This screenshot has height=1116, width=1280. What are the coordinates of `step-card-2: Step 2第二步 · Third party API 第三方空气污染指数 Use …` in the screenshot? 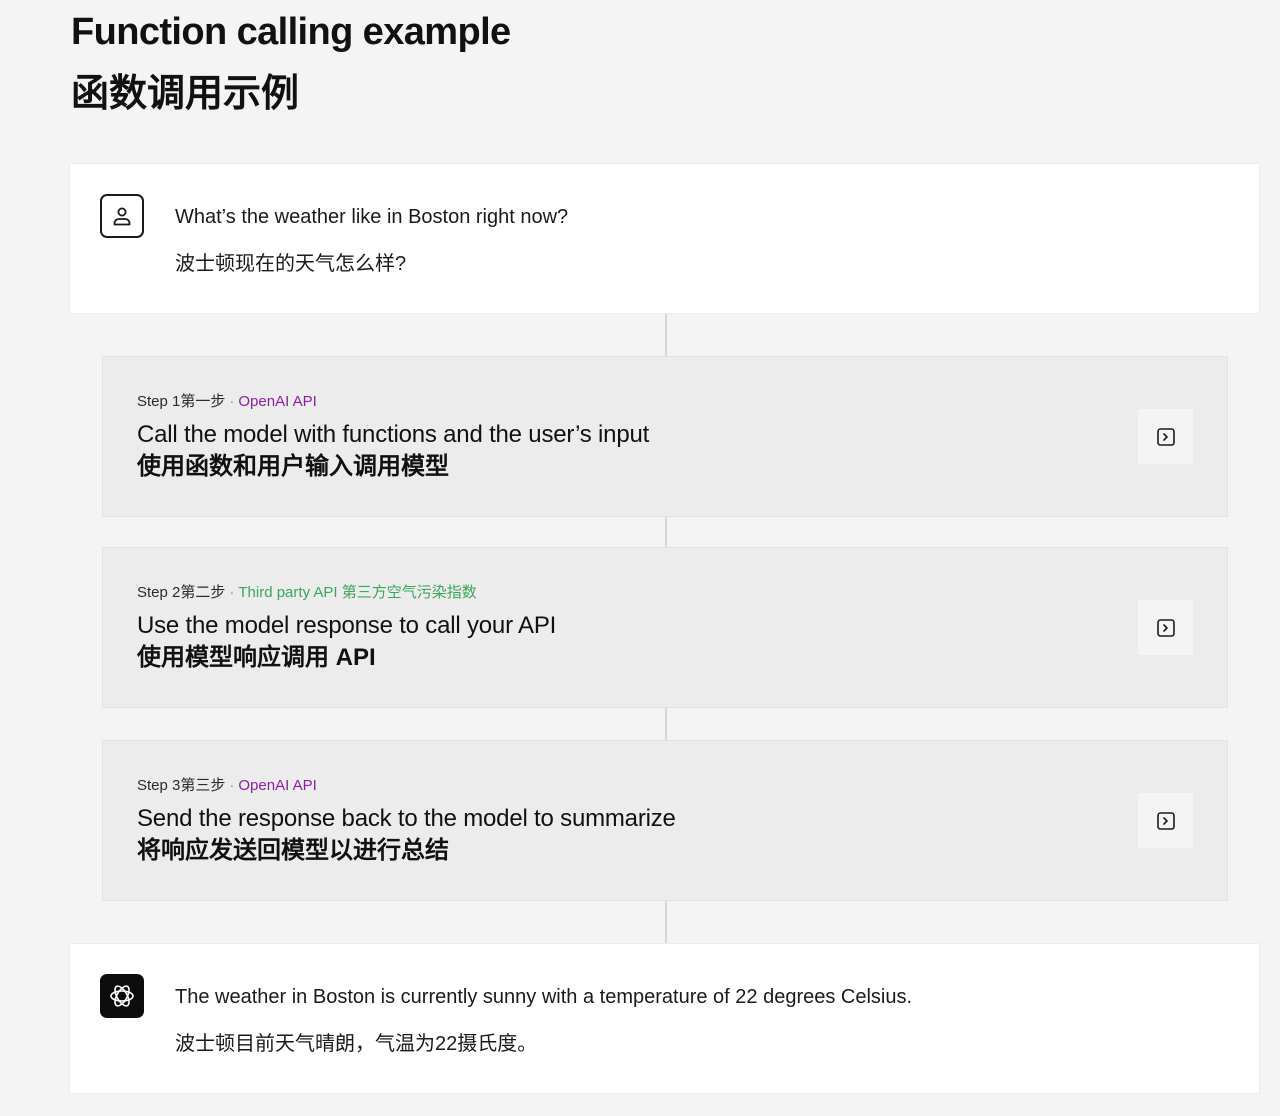 It's located at (665, 627).